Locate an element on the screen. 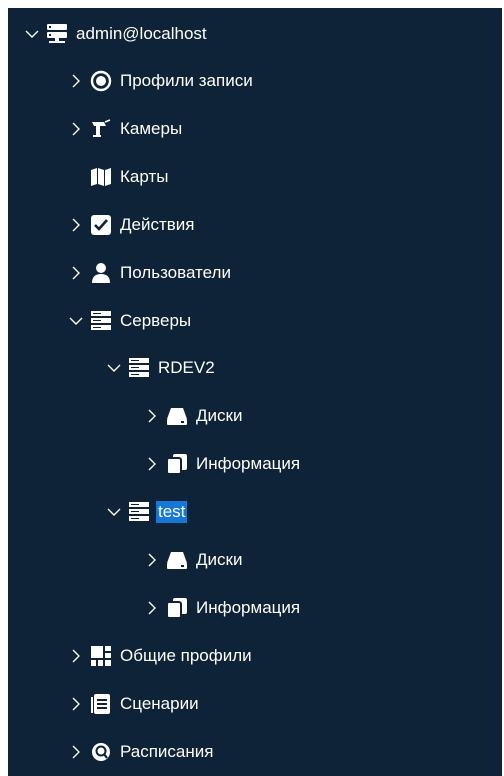  tree-item-schedules: Расписания is located at coordinates (141, 752).